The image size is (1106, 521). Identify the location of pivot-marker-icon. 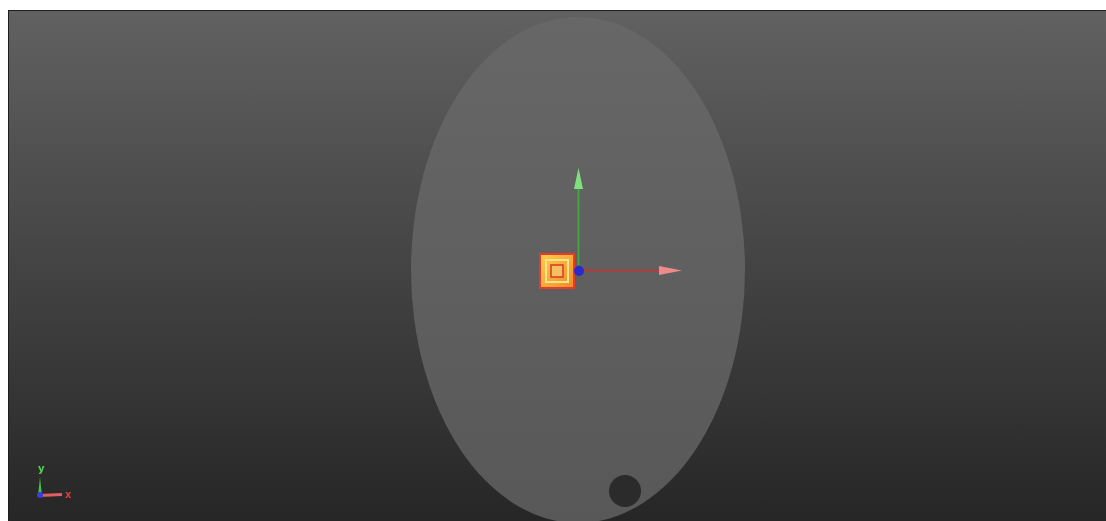
(557, 271).